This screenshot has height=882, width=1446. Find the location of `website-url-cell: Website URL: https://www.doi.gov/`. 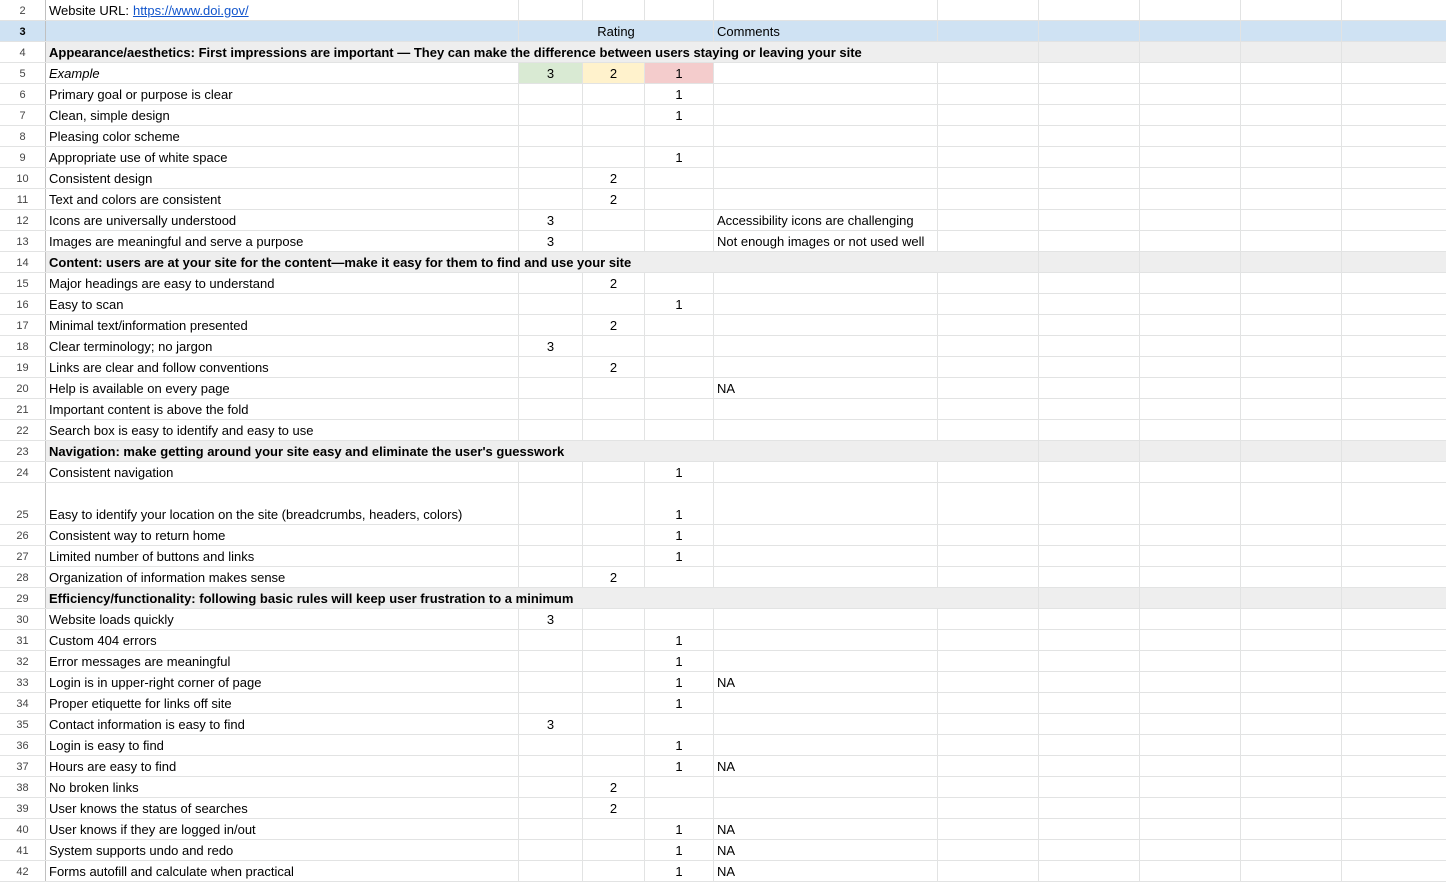

website-url-cell: Website URL: https://www.doi.gov/ is located at coordinates (282, 10).